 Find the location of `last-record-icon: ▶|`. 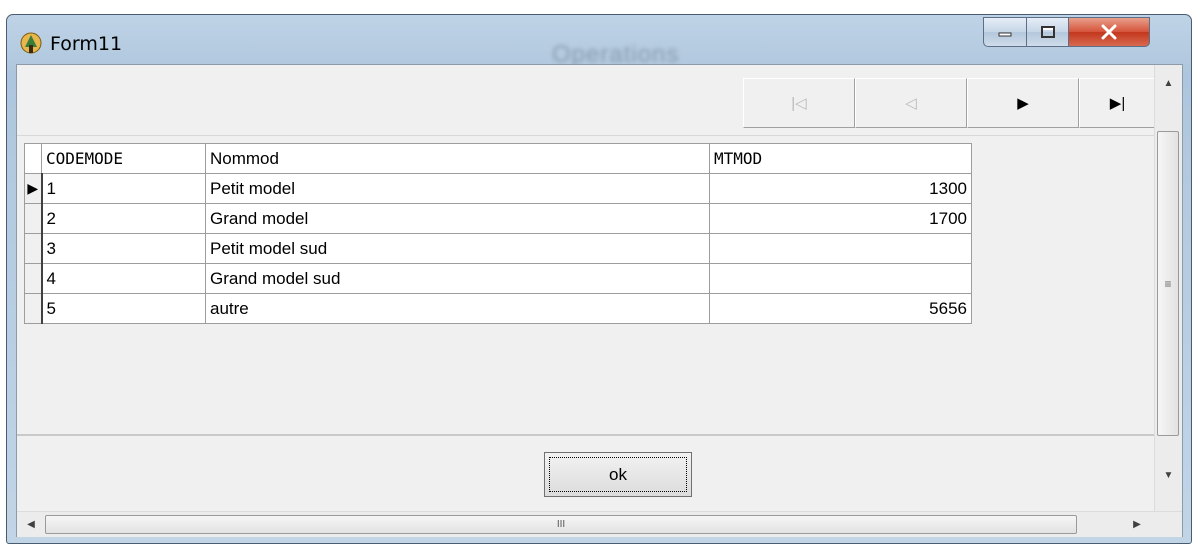

last-record-icon: ▶| is located at coordinates (1117, 103).